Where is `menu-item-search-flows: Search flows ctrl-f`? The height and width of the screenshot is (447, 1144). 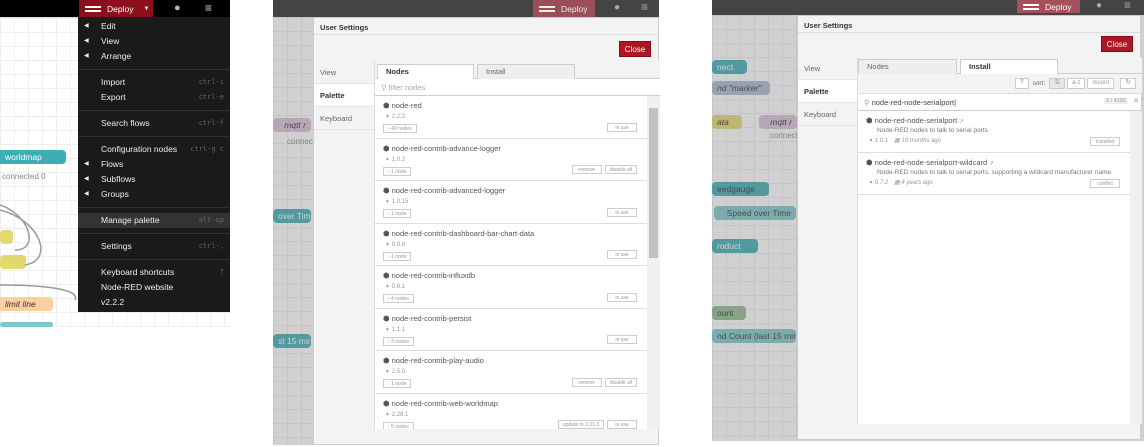
menu-item-search-flows: Search flows ctrl-f is located at coordinates (154, 123).